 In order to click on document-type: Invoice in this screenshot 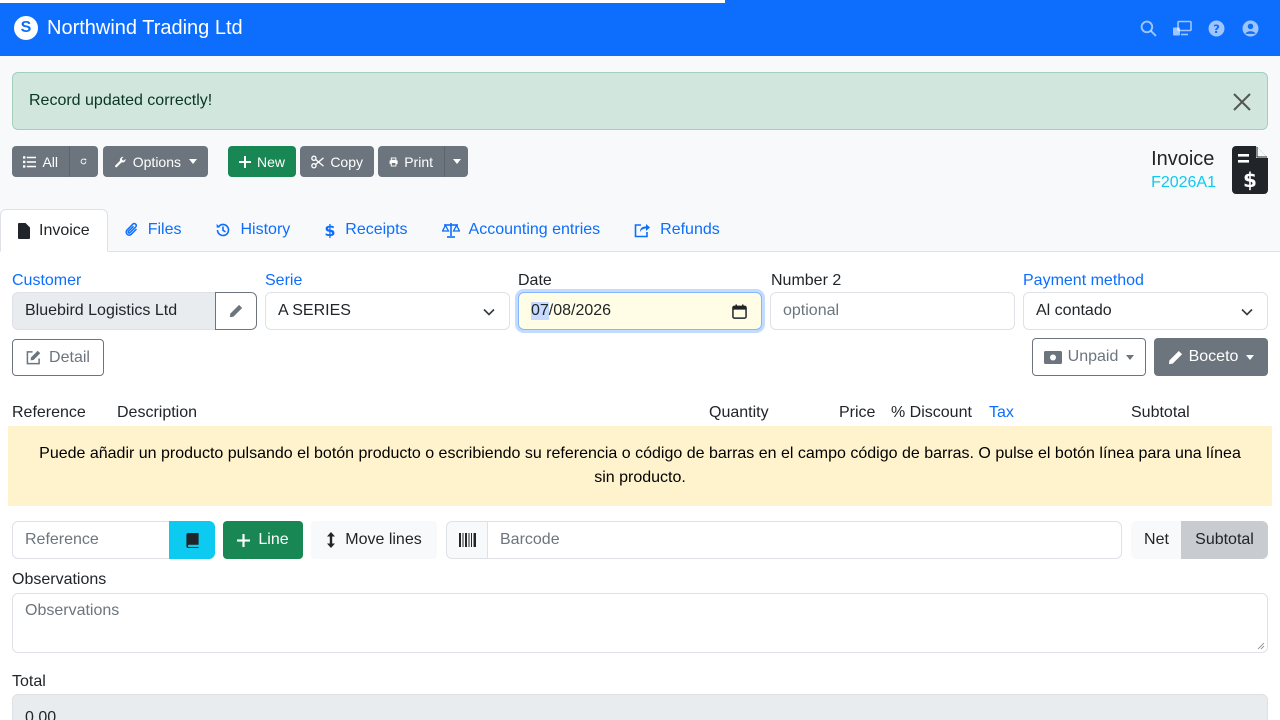, I will do `click(1183, 159)`.